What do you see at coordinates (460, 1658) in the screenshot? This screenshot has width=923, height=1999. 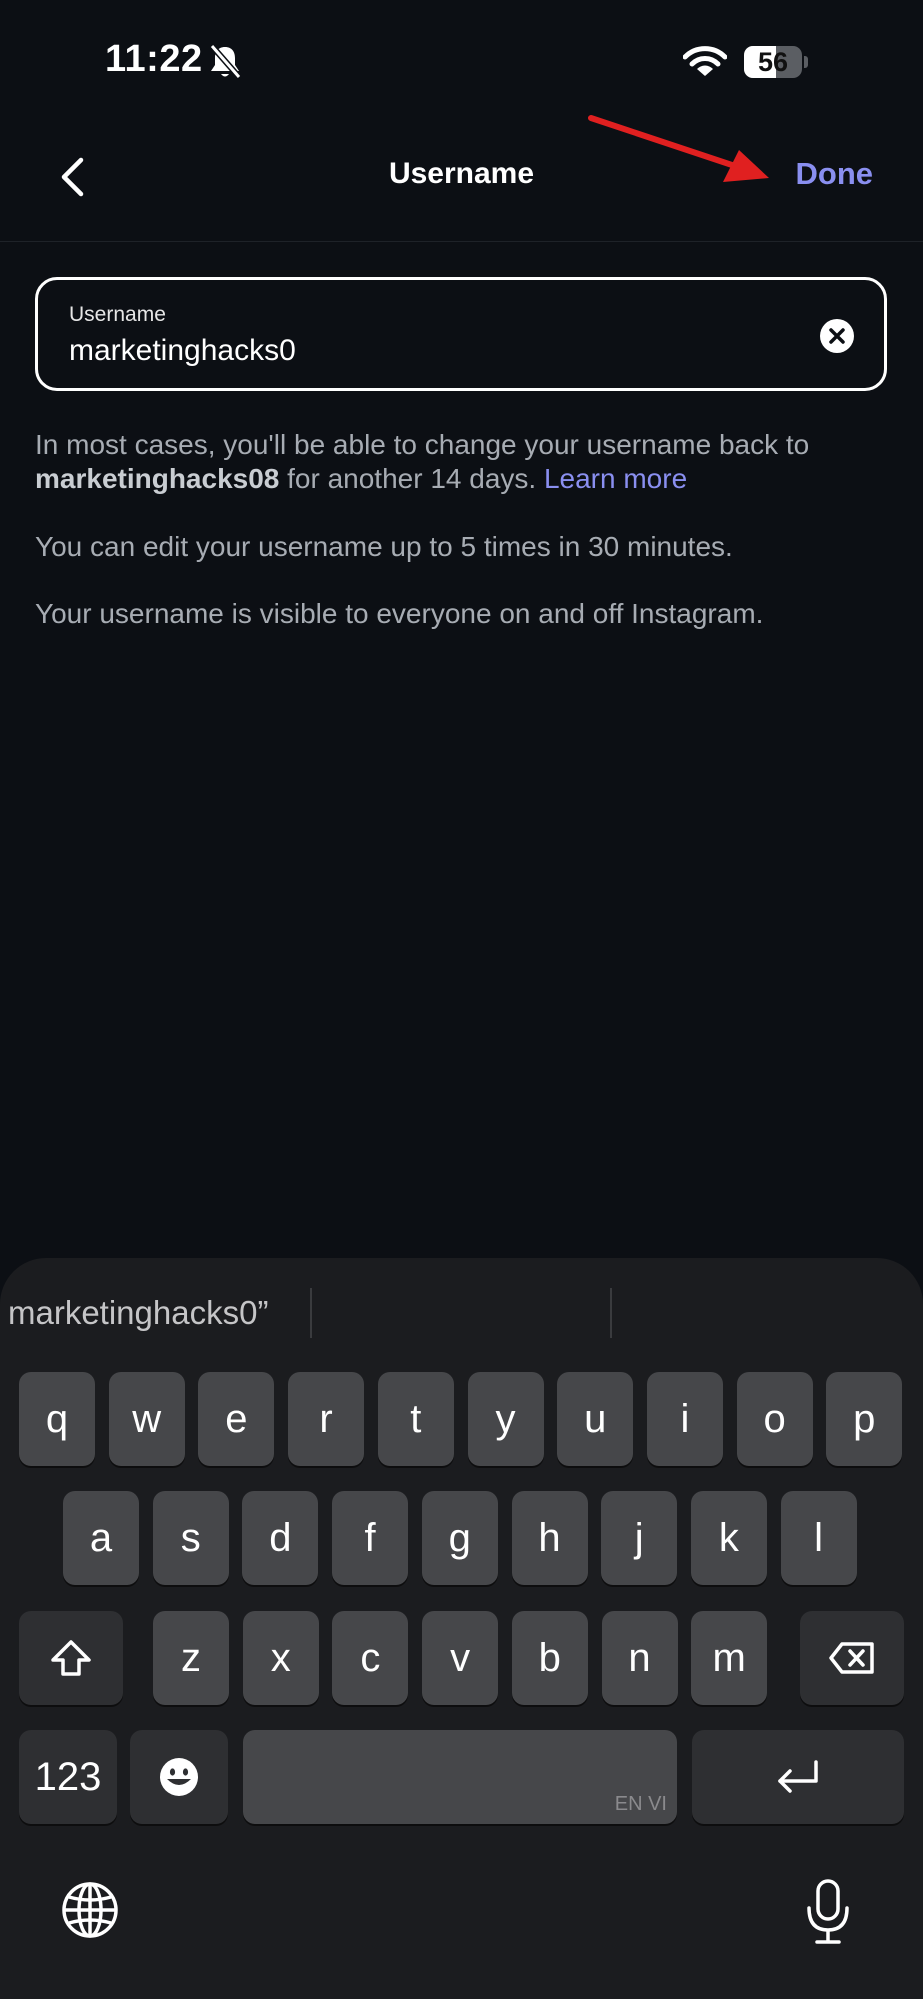 I see `key-v: v` at bounding box center [460, 1658].